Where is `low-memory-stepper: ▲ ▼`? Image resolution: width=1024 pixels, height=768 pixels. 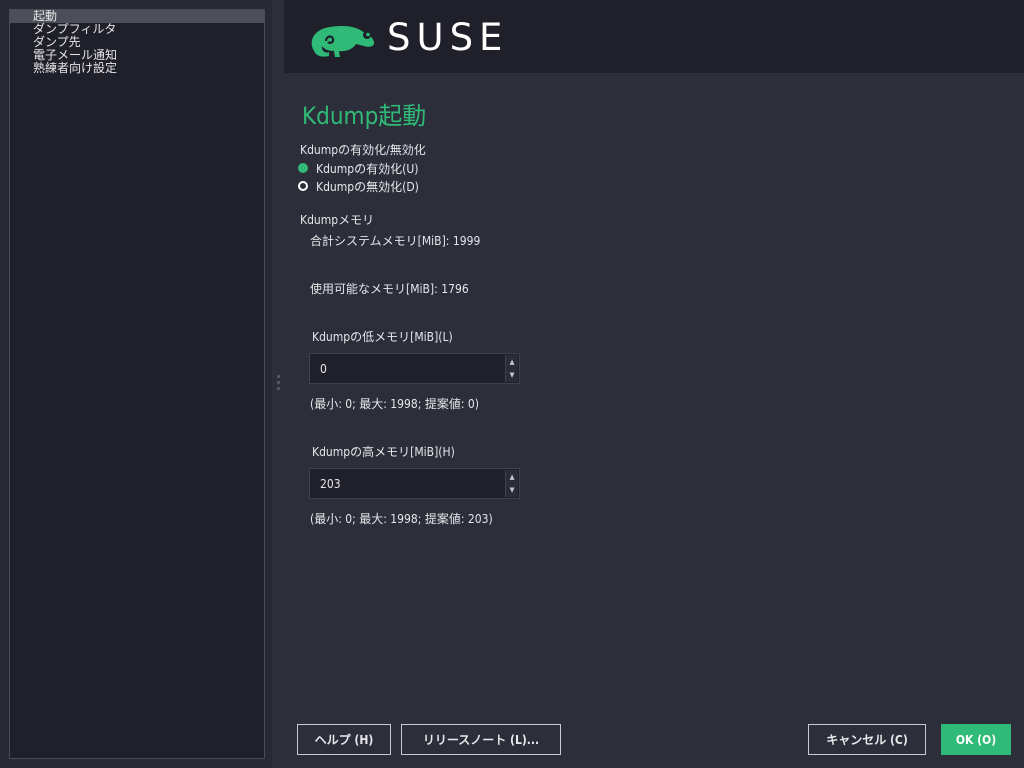 low-memory-stepper: ▲ ▼ is located at coordinates (511, 368).